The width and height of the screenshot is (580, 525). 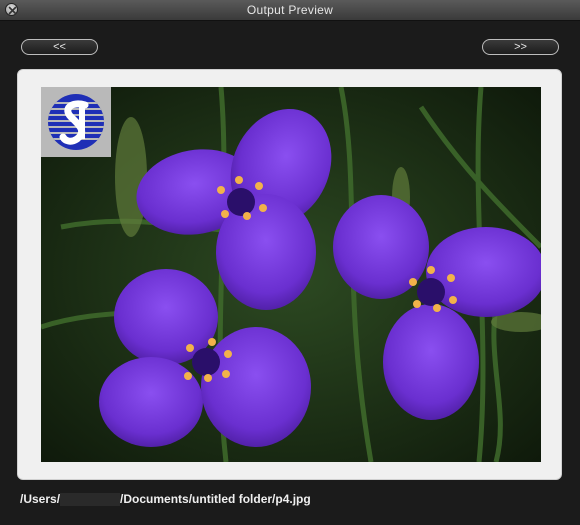 What do you see at coordinates (215, 499) in the screenshot?
I see `file-path-suffix: /Documents/untitled folder/p4.jpg` at bounding box center [215, 499].